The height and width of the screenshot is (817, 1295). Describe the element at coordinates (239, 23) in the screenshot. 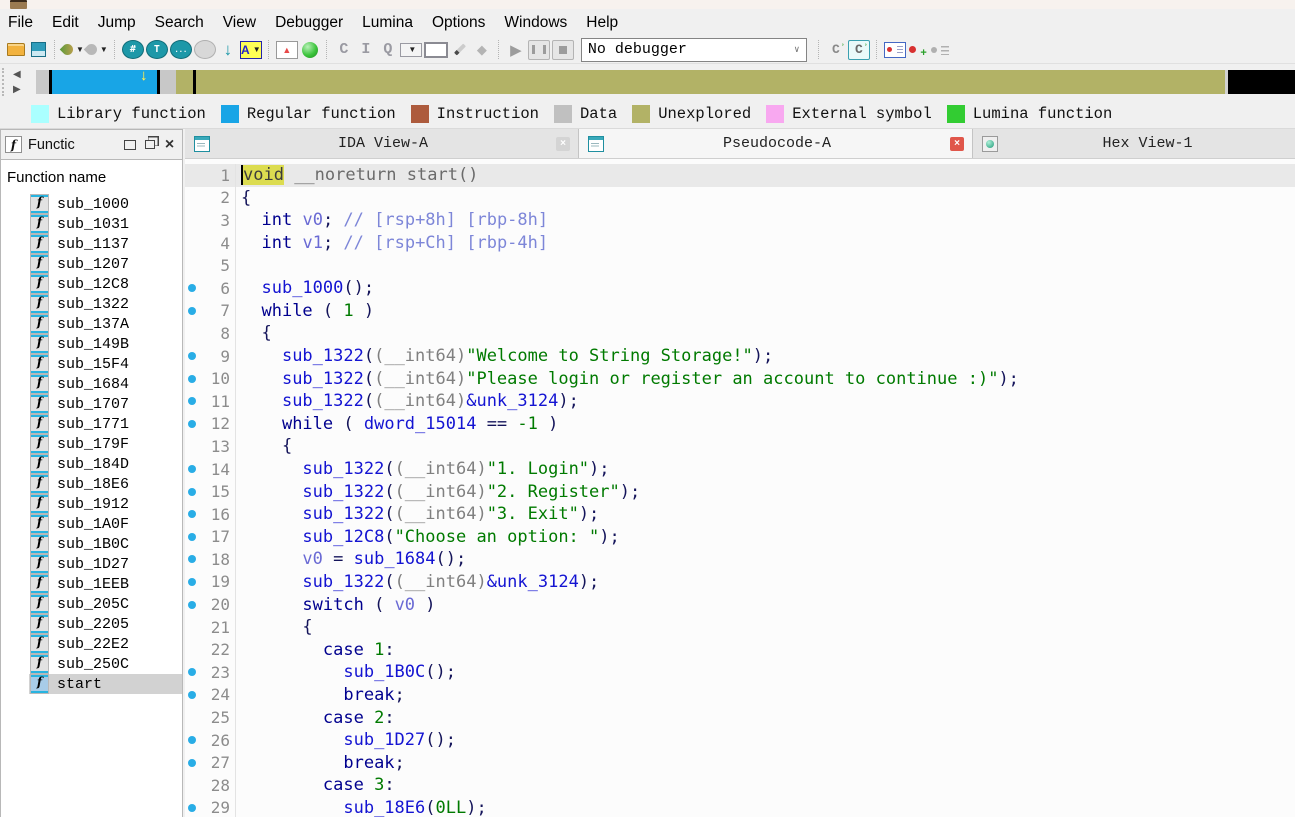

I see `menu-view: View` at that location.